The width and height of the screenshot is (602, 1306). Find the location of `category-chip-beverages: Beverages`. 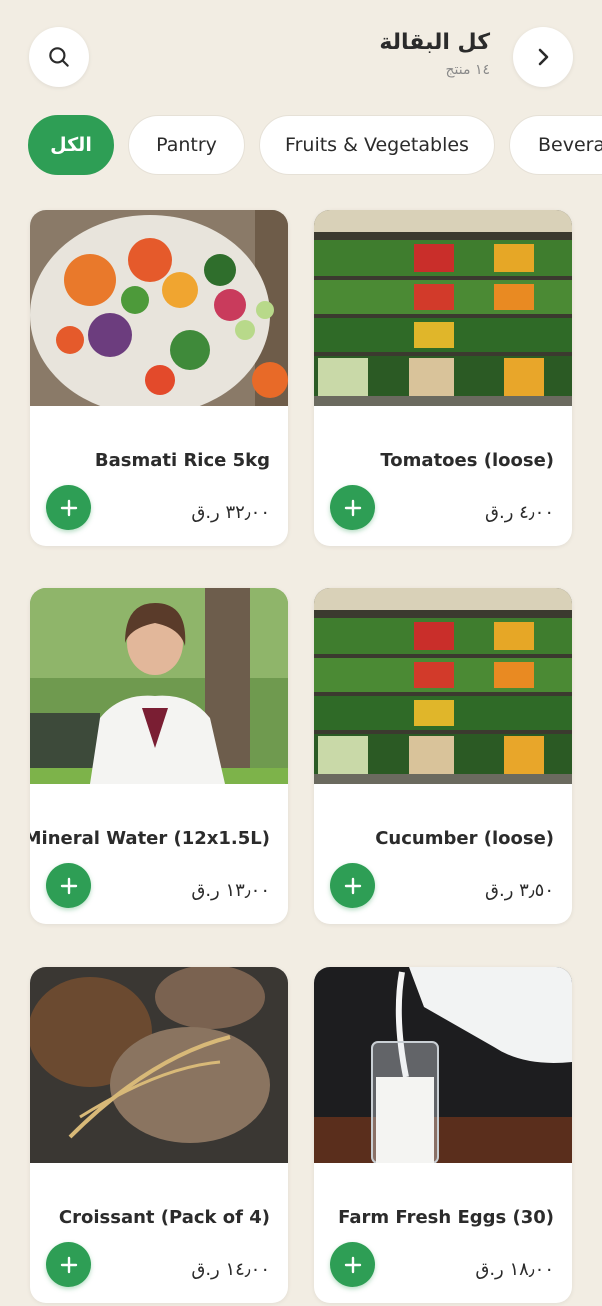

category-chip-beverages: Beverages is located at coordinates (555, 145).